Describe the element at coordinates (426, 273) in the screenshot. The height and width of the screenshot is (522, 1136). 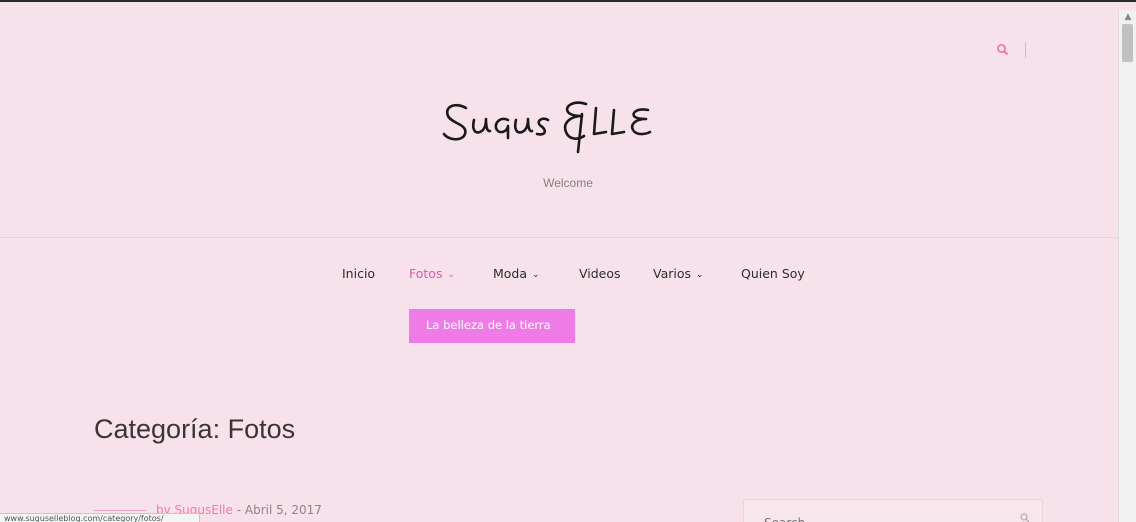
I see `nav-item-label: Fotos` at that location.